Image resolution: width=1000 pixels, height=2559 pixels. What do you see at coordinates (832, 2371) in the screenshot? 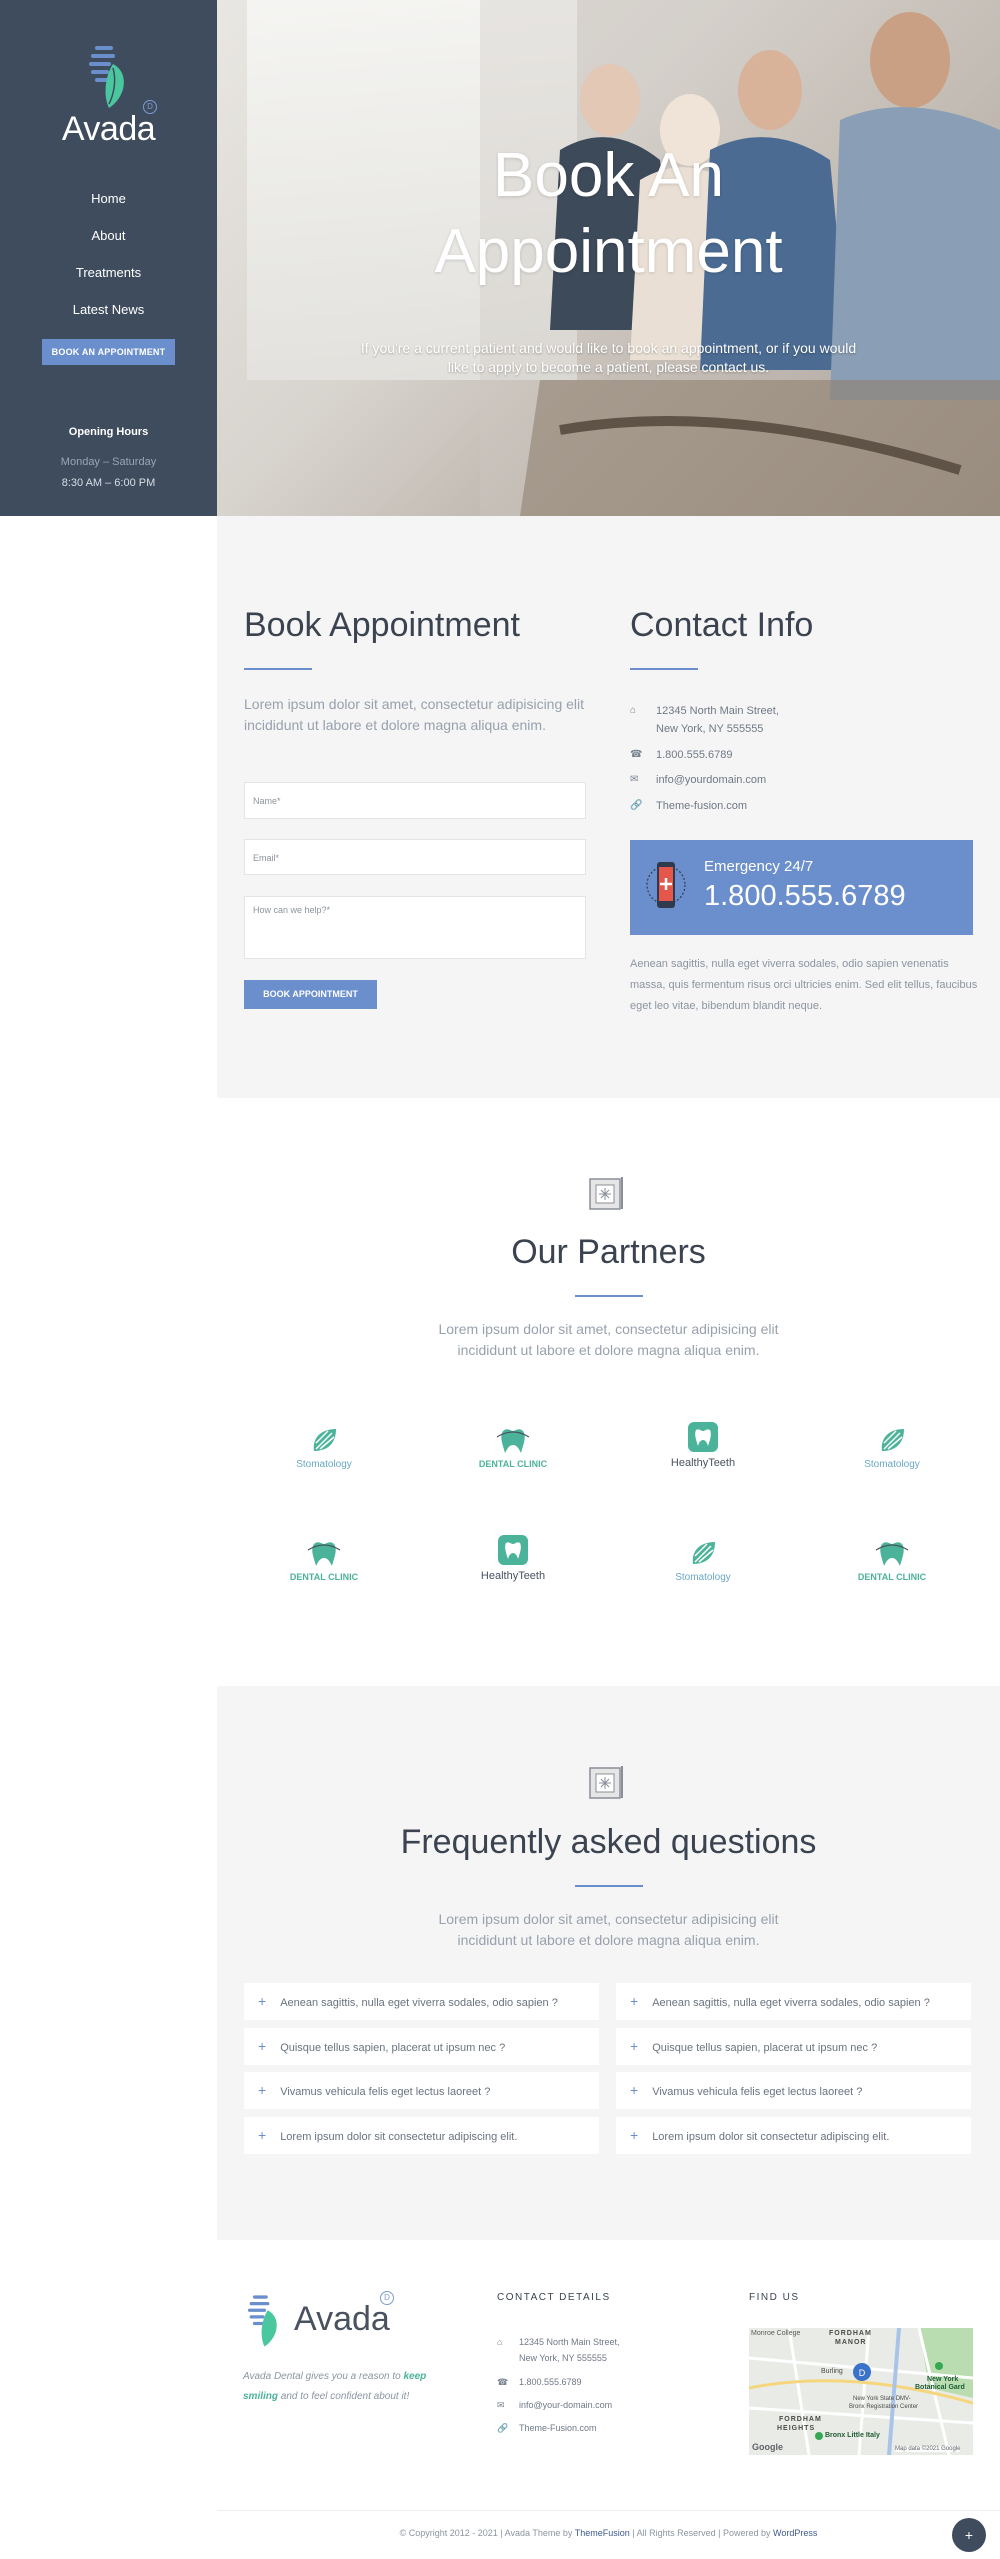
I see `map-label: Burling` at bounding box center [832, 2371].